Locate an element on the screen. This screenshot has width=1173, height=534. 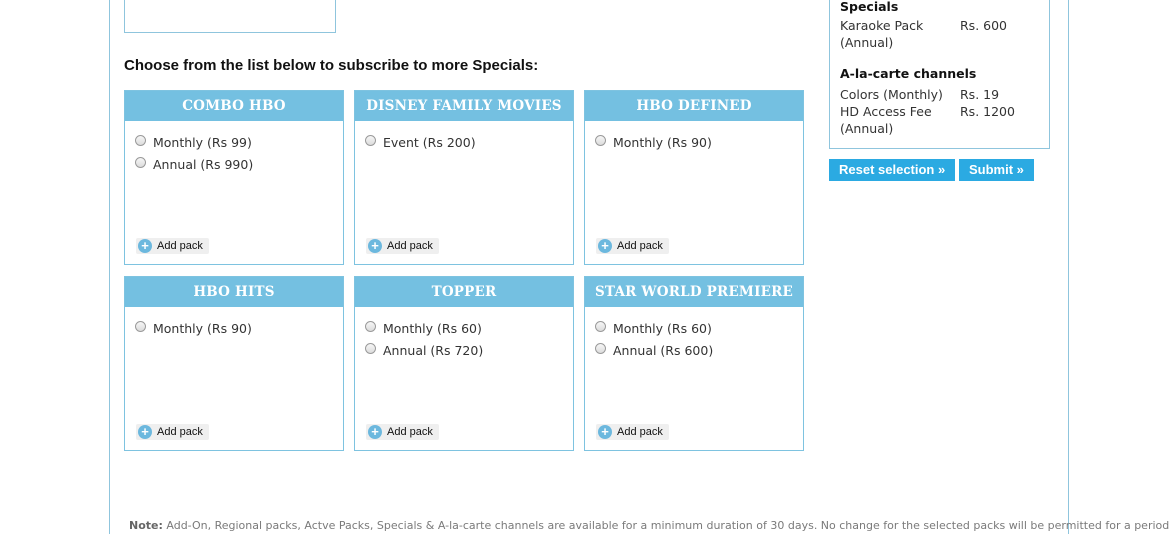
summary-specials-title: Specials is located at coordinates (869, 7).